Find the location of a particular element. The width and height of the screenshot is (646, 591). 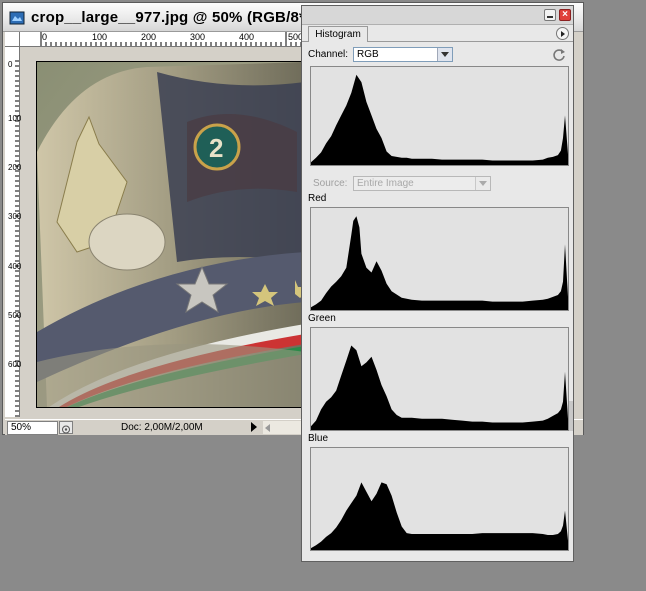

source-select: Entire Image is located at coordinates (422, 183).